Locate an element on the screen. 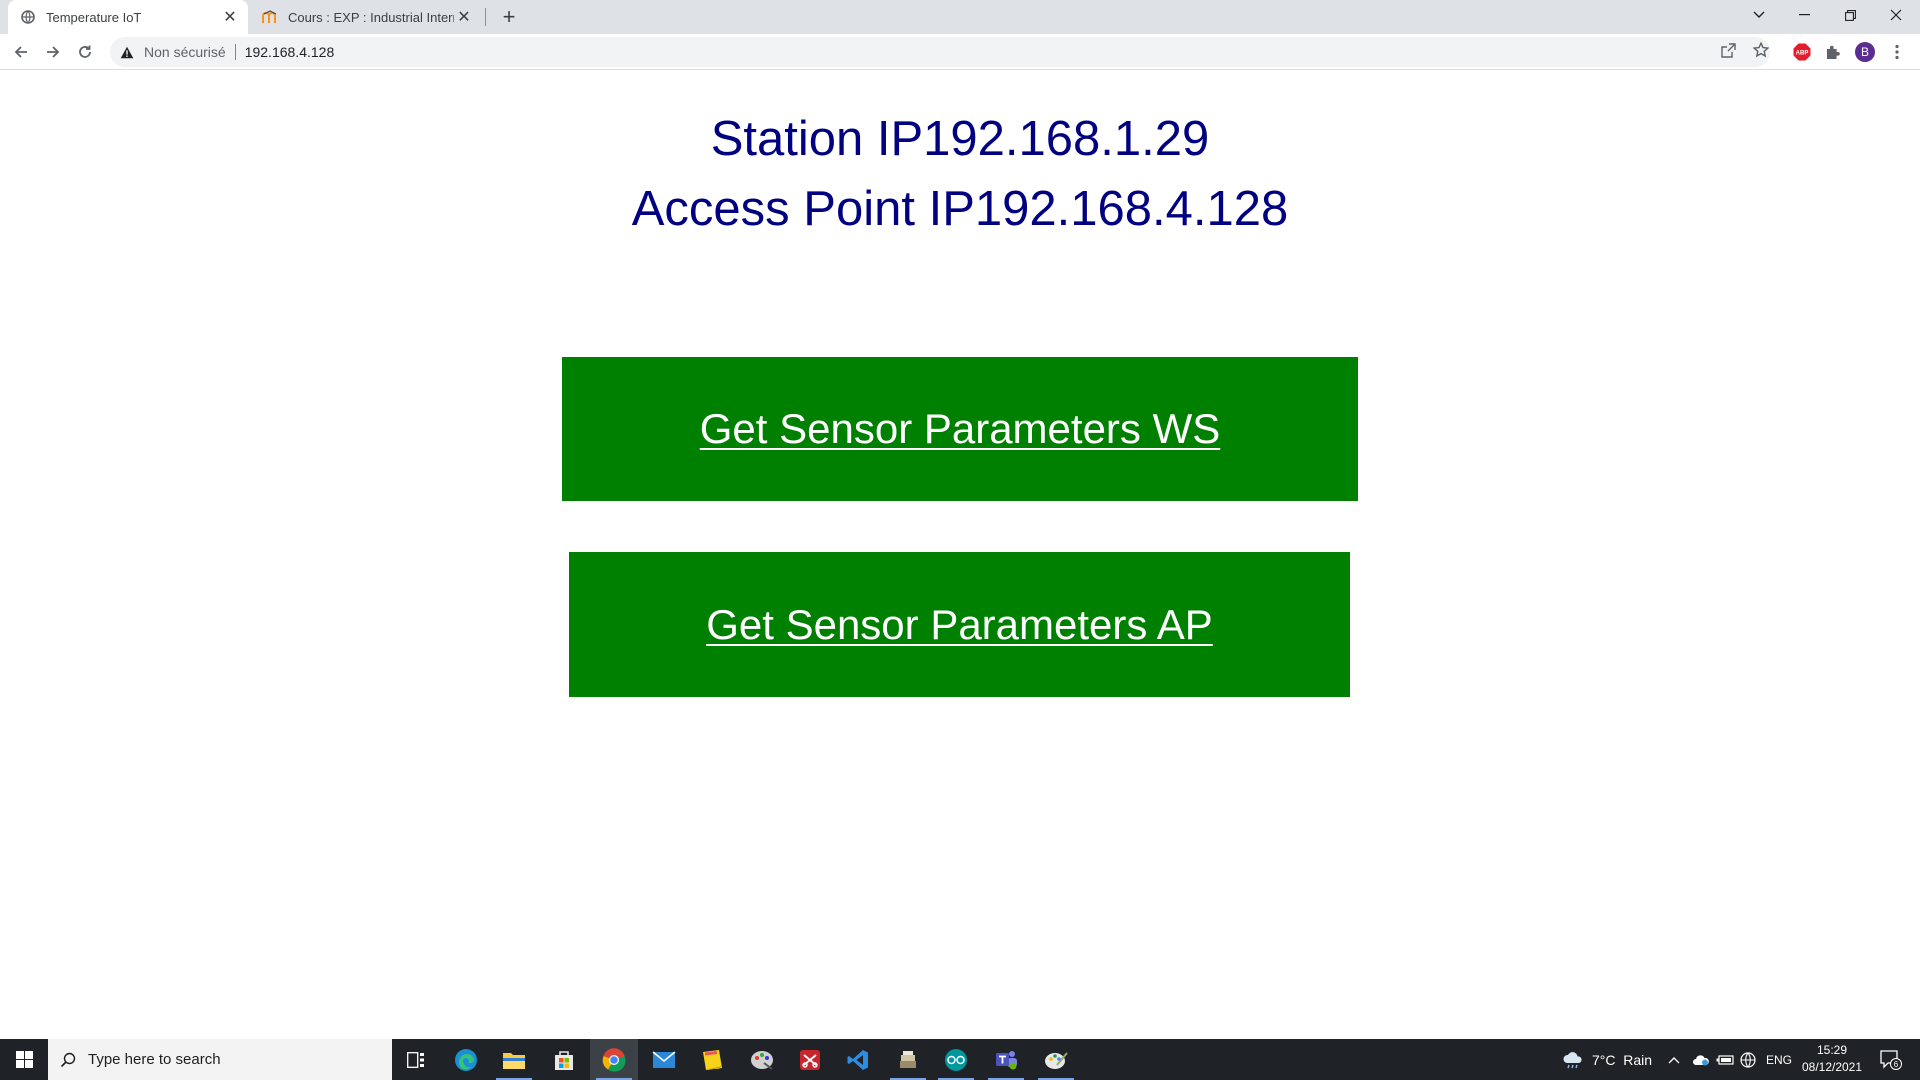 The image size is (1920, 1080). battery-icon is located at coordinates (1725, 1059).